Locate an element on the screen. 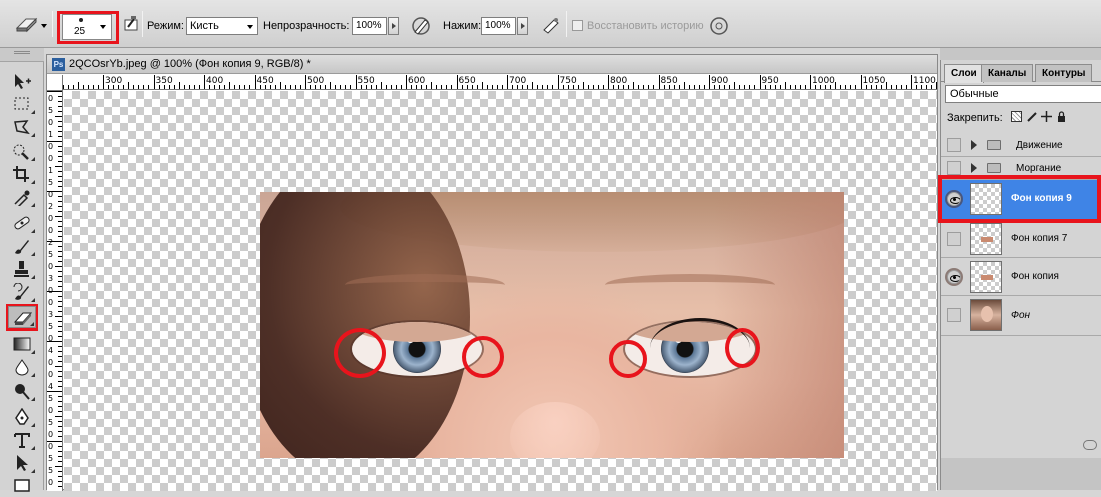  airbrush-toggle is located at coordinates (551, 25).